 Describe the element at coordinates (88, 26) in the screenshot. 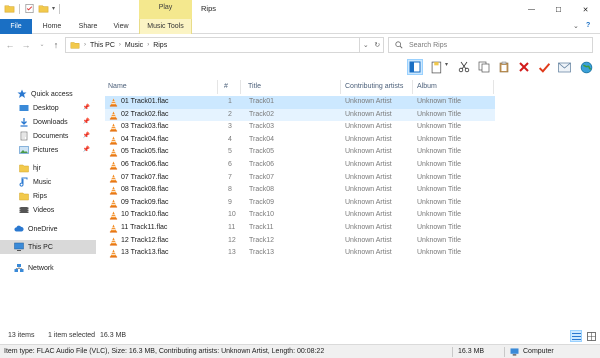

I see `tab-share: Share` at that location.